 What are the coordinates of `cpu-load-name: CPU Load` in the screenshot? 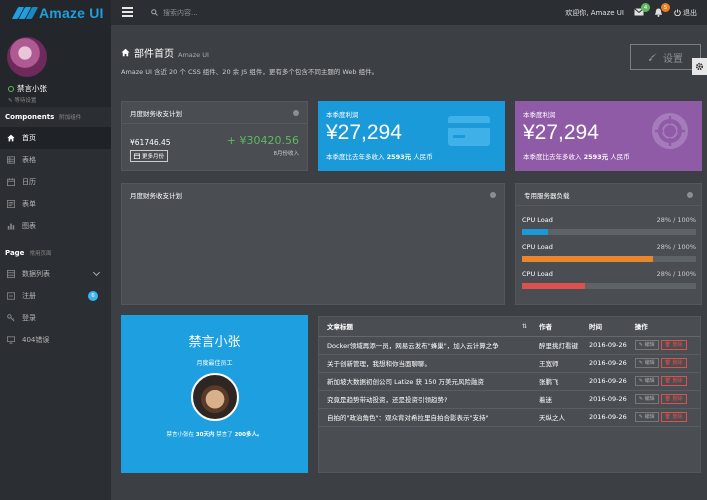 It's located at (537, 247).